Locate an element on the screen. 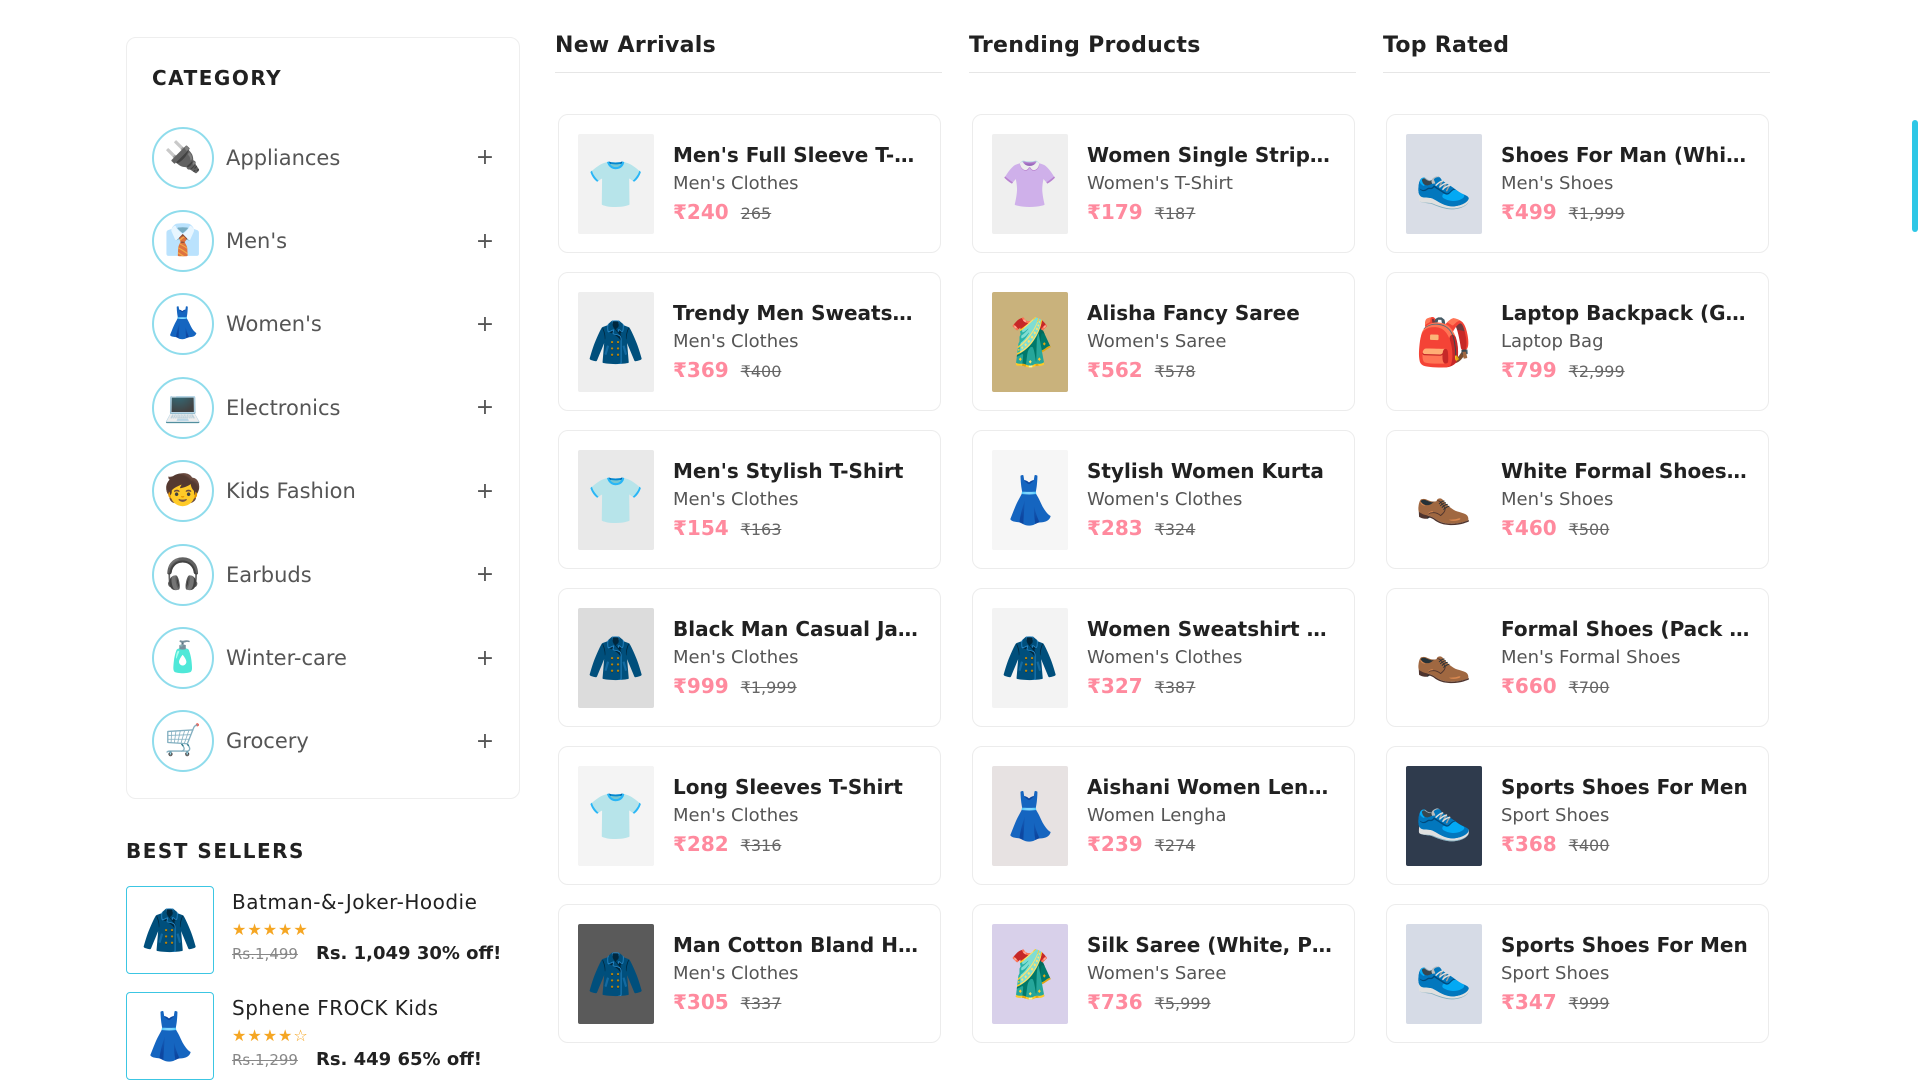 Image resolution: width=1920 pixels, height=1080 pixels. product-image: 🎒 is located at coordinates (1444, 341).